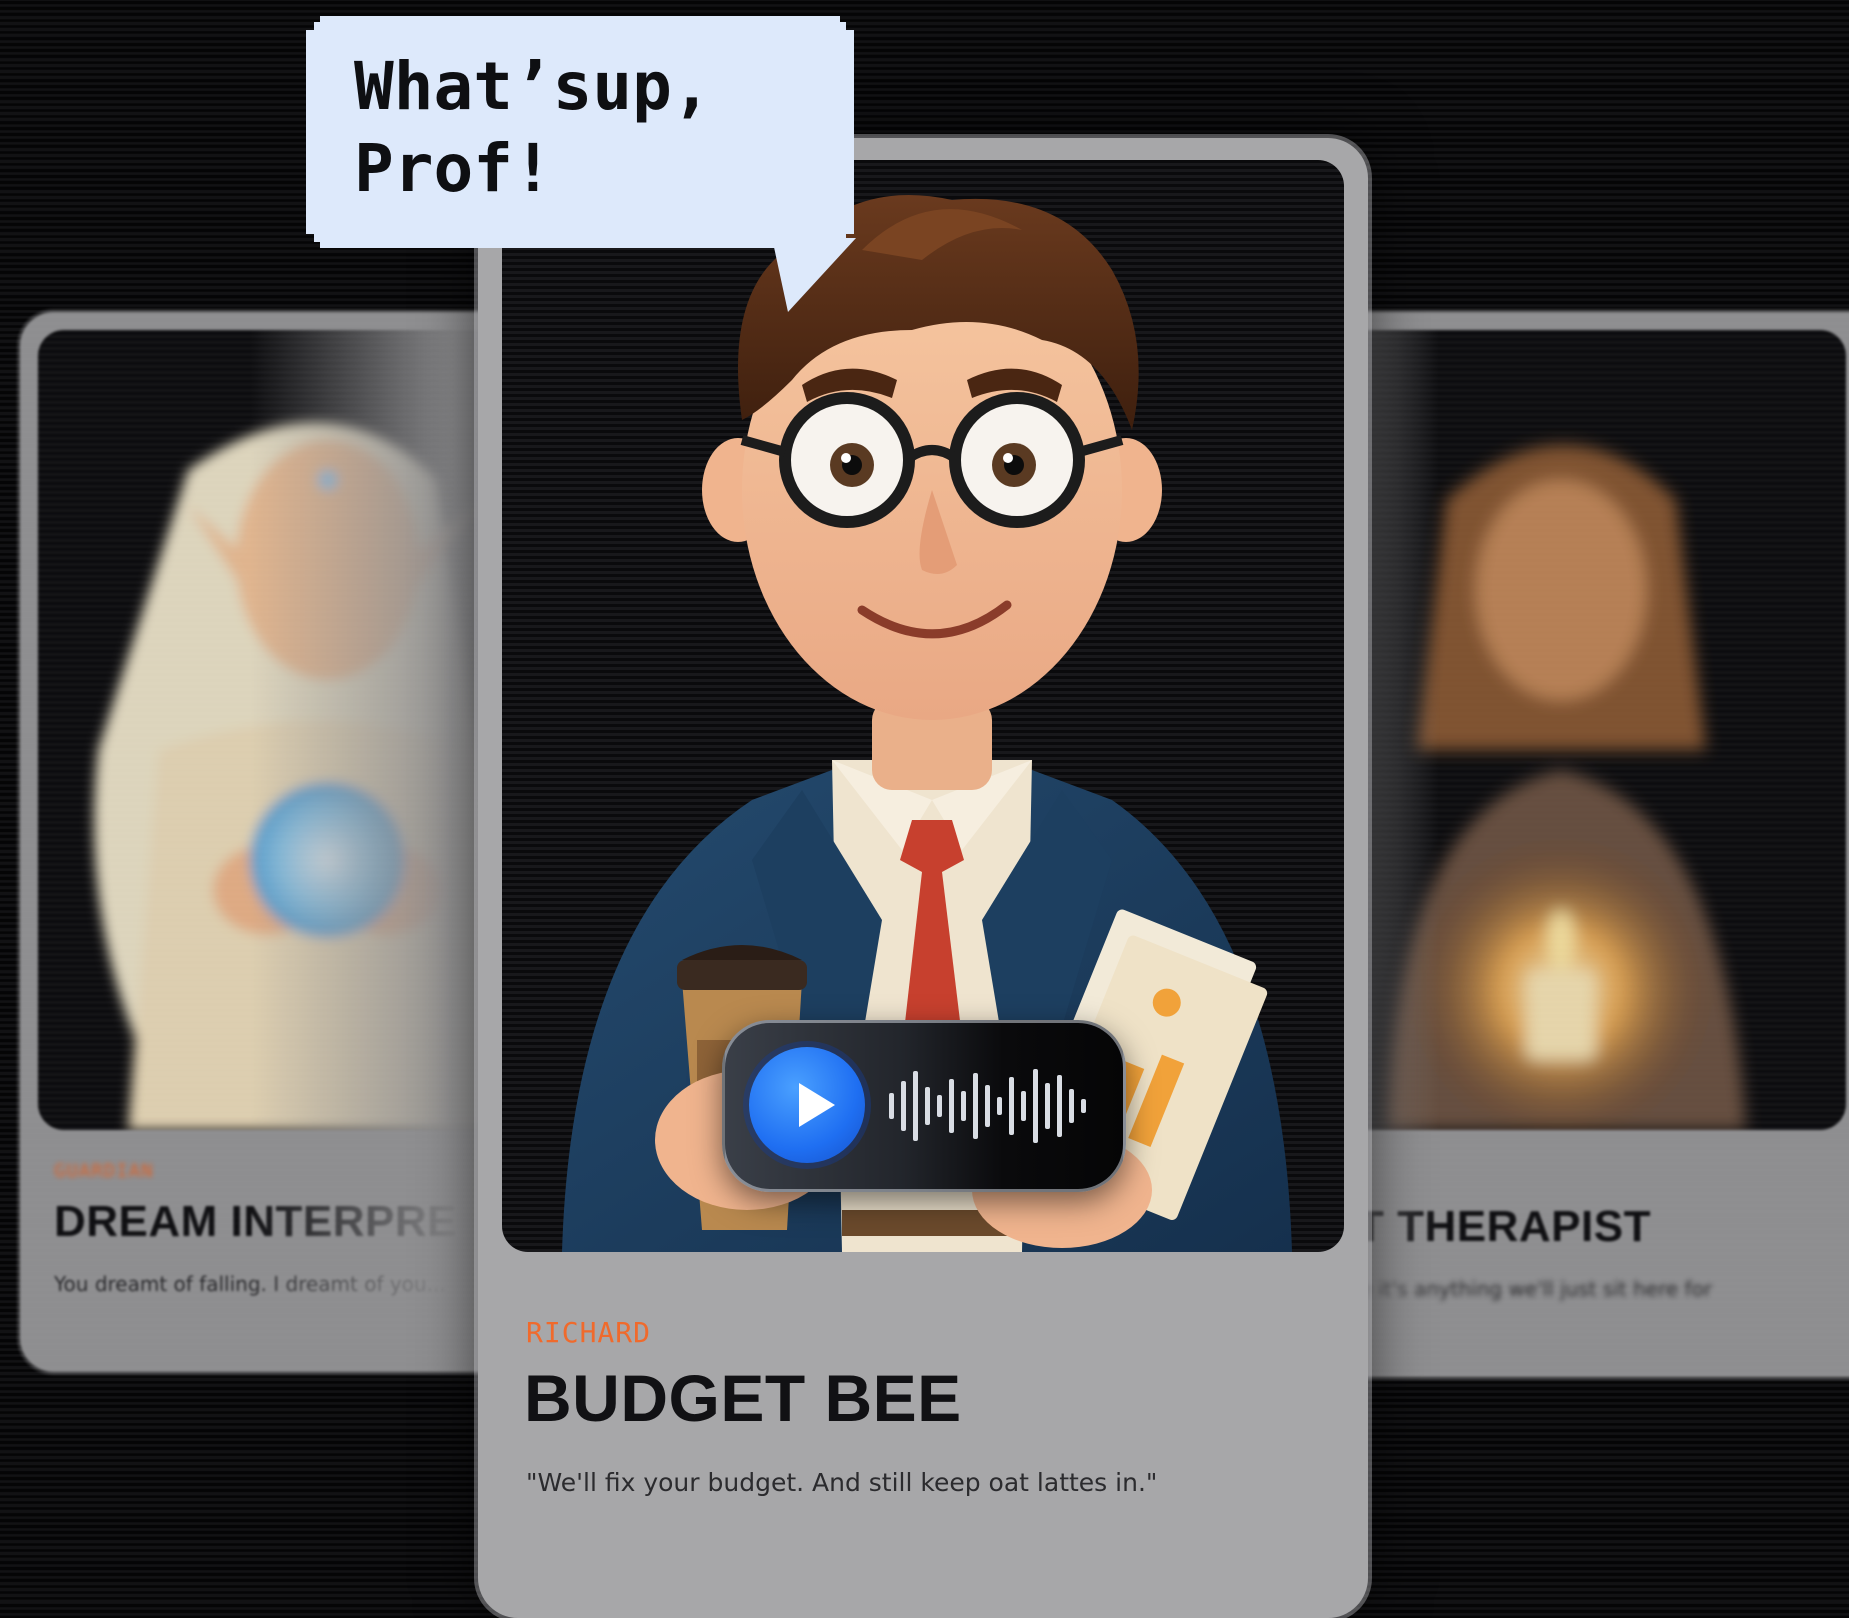  What do you see at coordinates (589, 1332) in the screenshot?
I see `character-name: RICHARD` at bounding box center [589, 1332].